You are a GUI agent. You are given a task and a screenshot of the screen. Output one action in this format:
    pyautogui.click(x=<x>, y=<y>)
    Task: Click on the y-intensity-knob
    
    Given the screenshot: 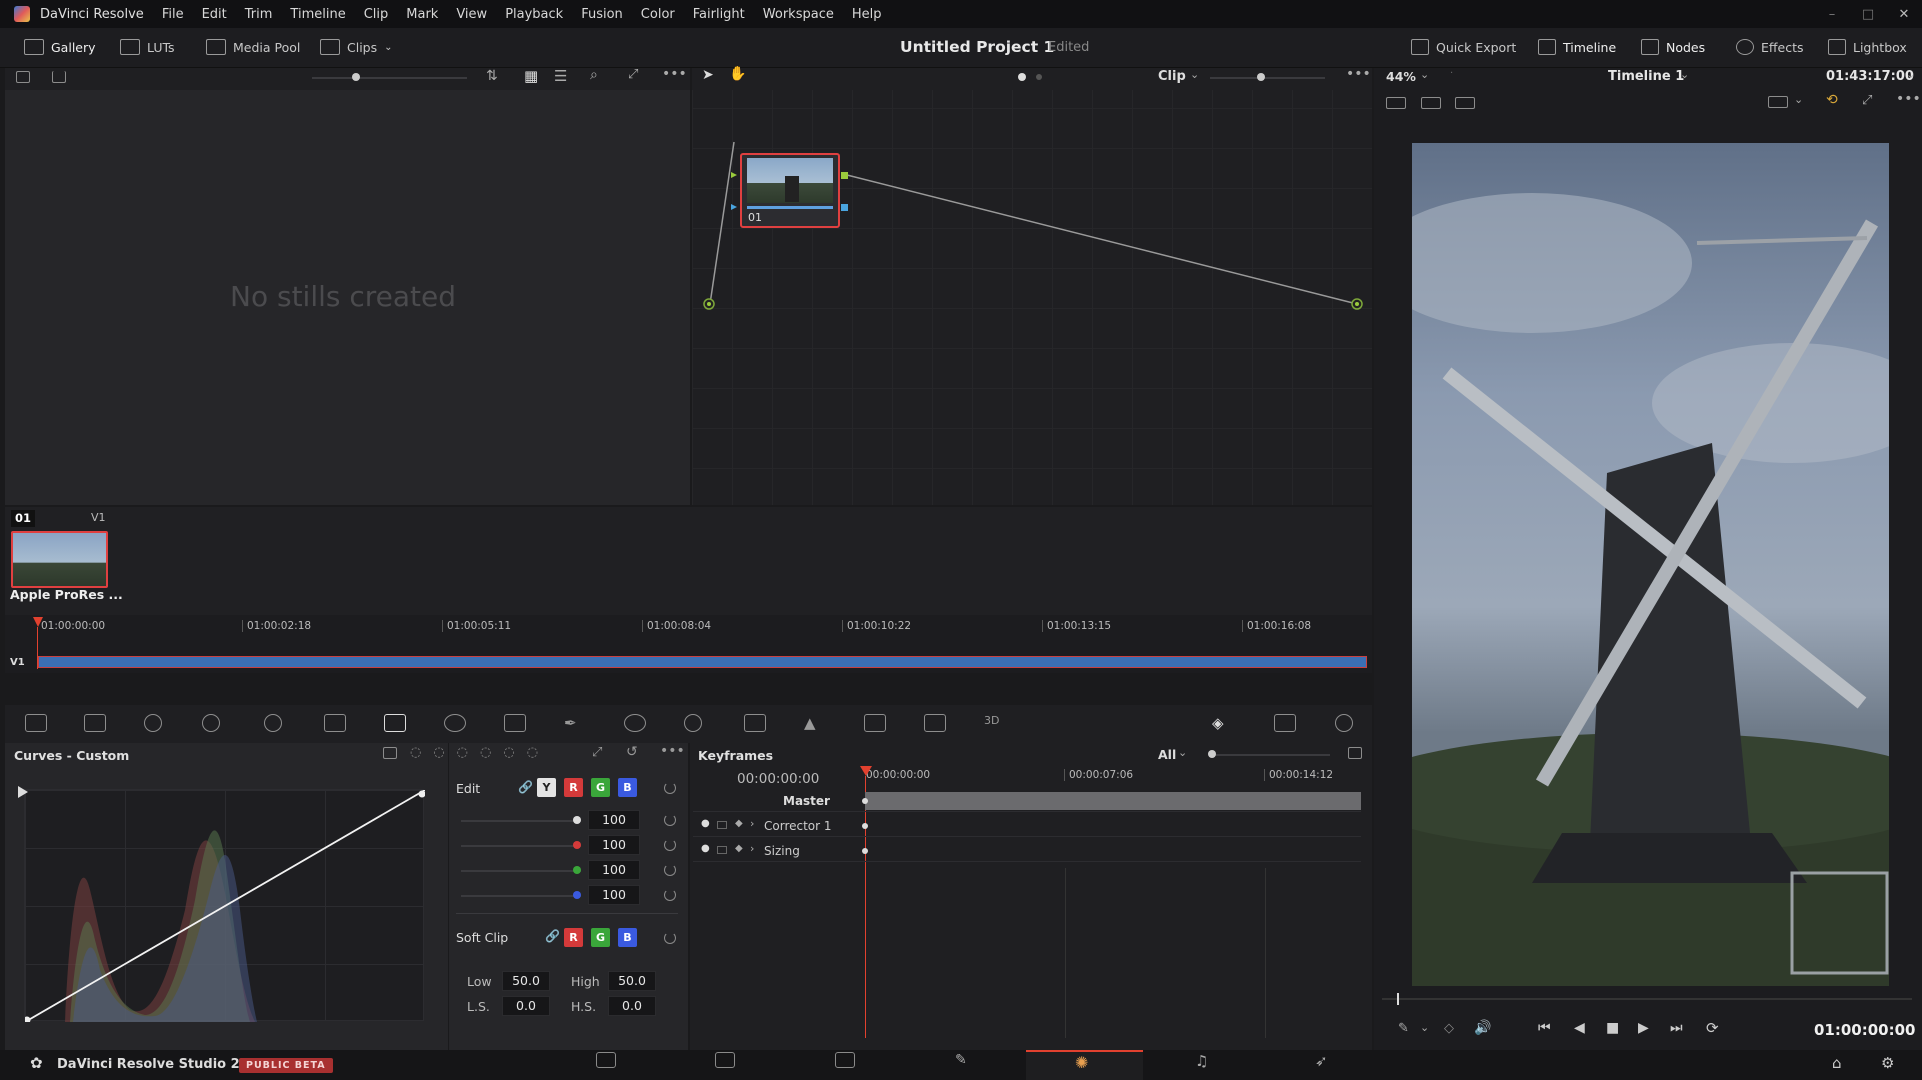 What is the action you would take?
    pyautogui.click(x=577, y=820)
    